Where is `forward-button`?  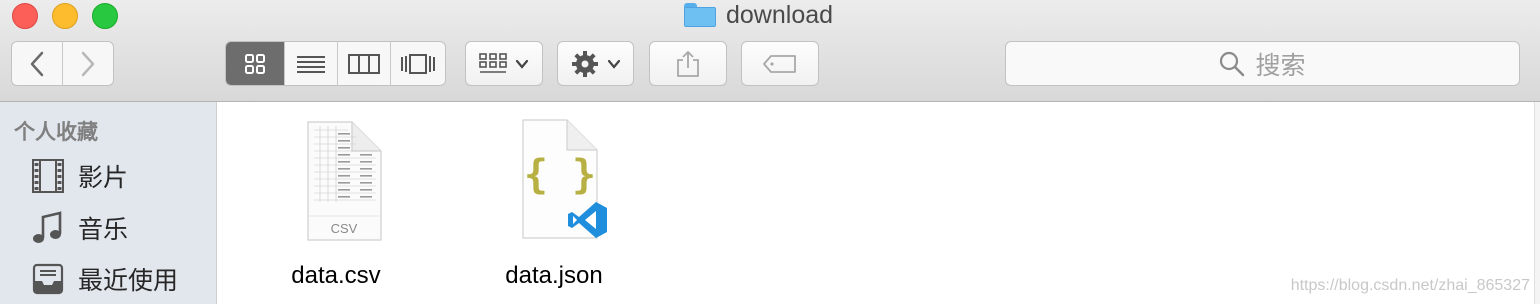 forward-button is located at coordinates (88, 63).